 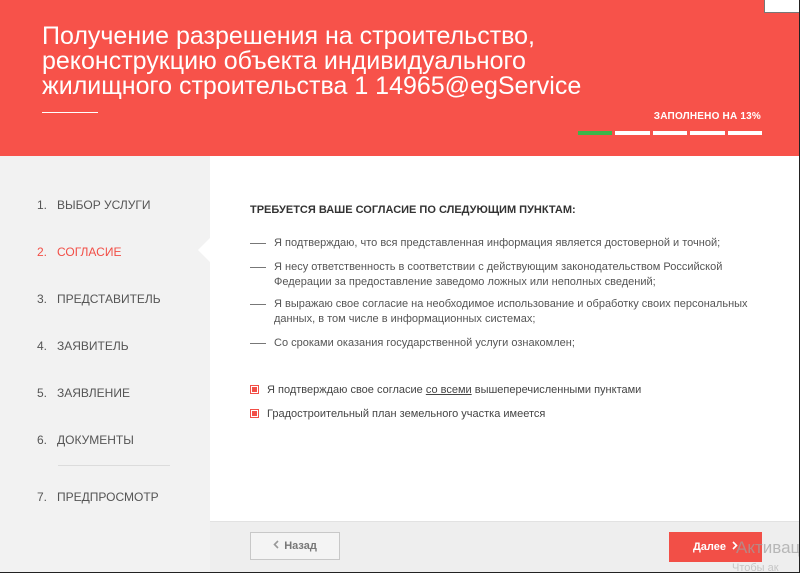 What do you see at coordinates (42, 497) in the screenshot?
I see `step-number: 7.` at bounding box center [42, 497].